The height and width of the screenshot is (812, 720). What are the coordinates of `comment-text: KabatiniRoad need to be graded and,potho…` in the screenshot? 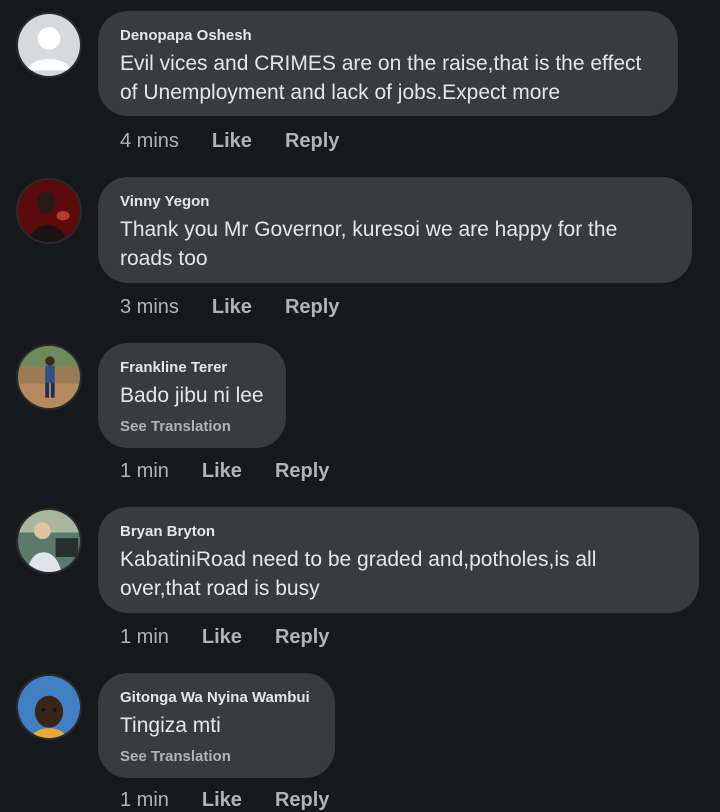 It's located at (358, 574).